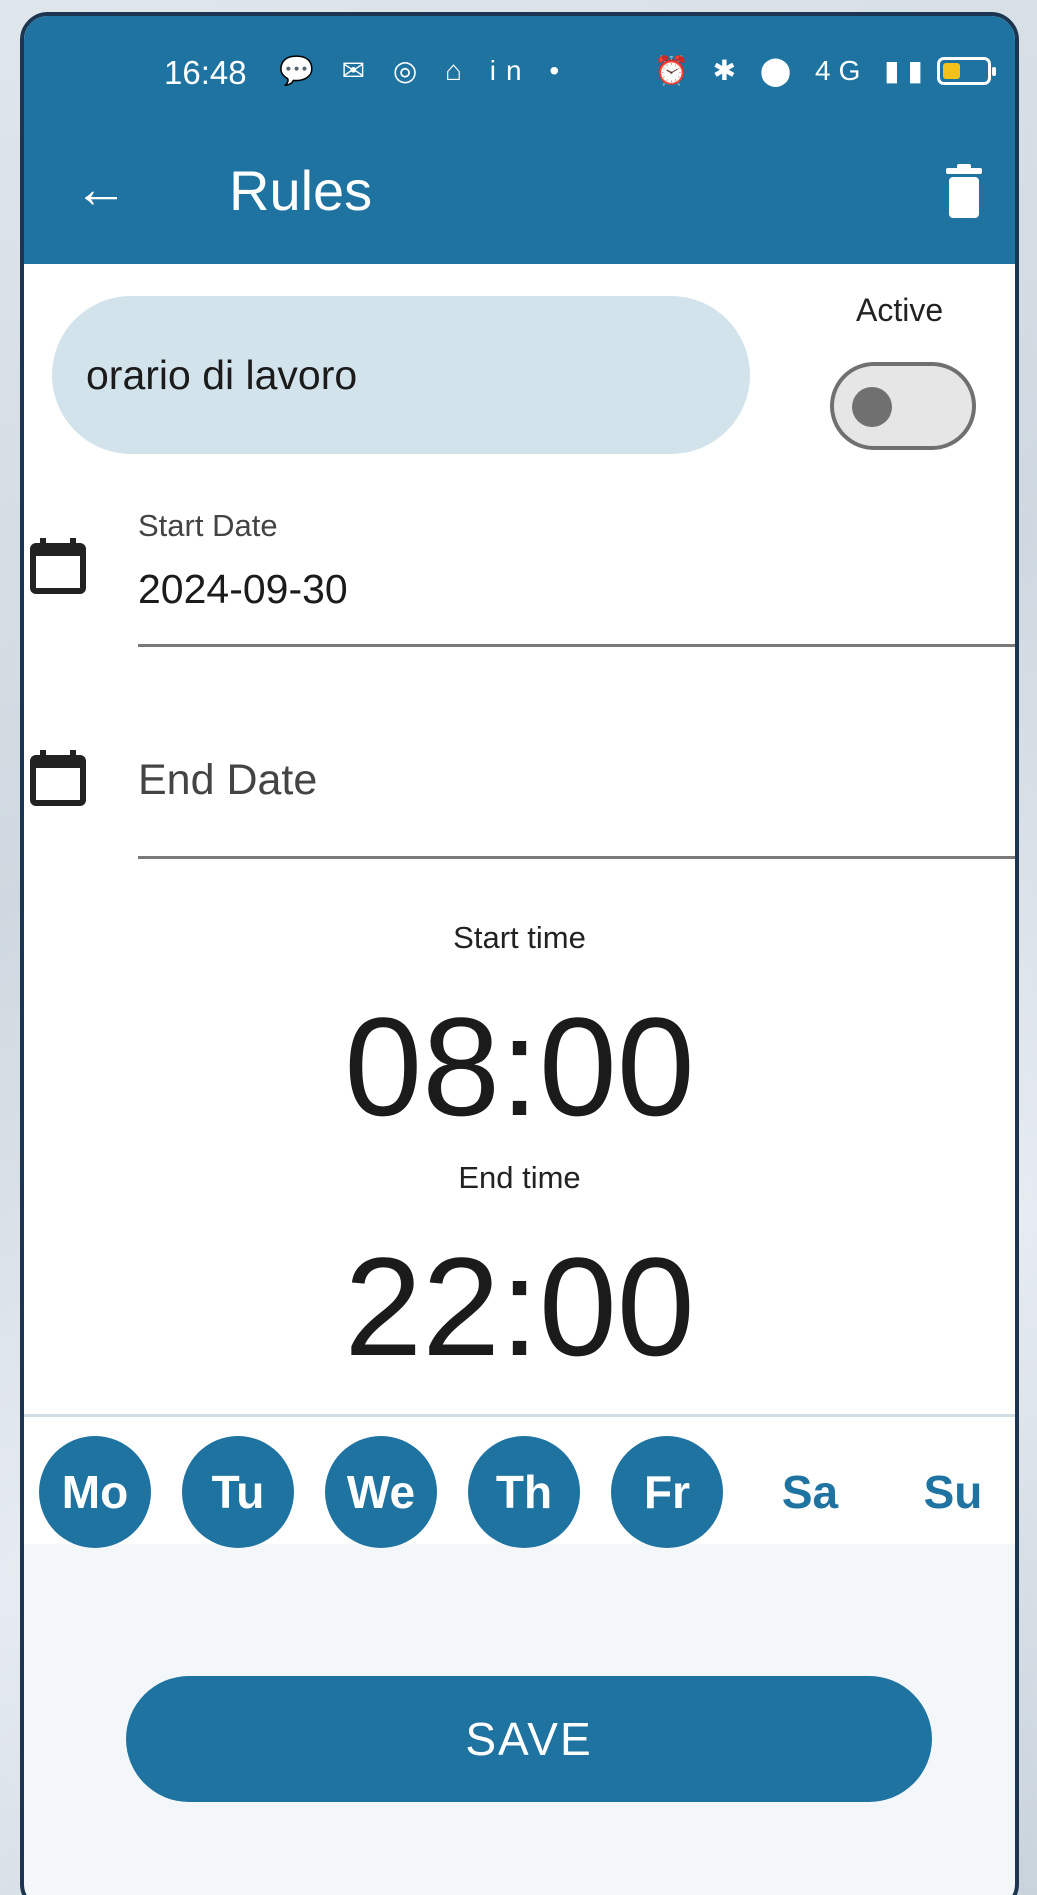 This screenshot has height=1895, width=1037. Describe the element at coordinates (519, 1415) in the screenshot. I see `divider` at that location.